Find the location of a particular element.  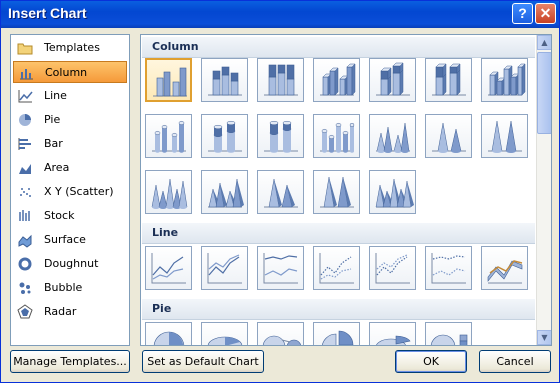

chart-type-line is located at coordinates (168, 268).